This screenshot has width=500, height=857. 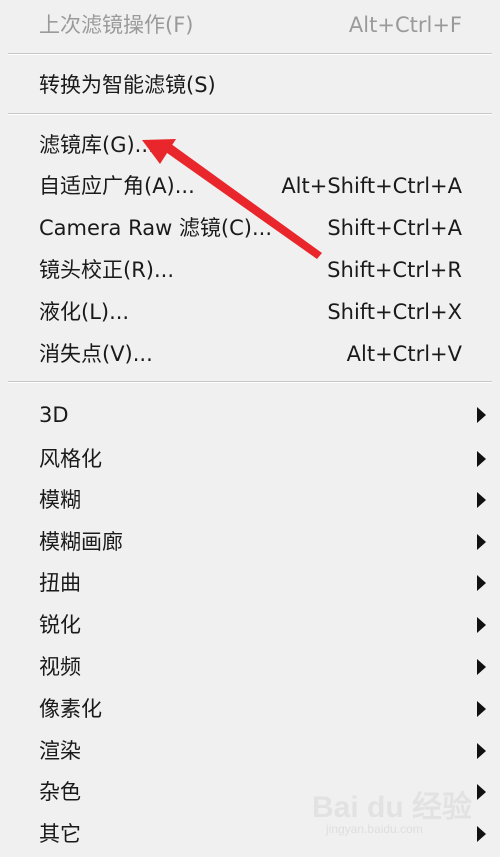 I want to click on menu-item-shortcut: Alt+Ctrl+F, so click(x=405, y=25).